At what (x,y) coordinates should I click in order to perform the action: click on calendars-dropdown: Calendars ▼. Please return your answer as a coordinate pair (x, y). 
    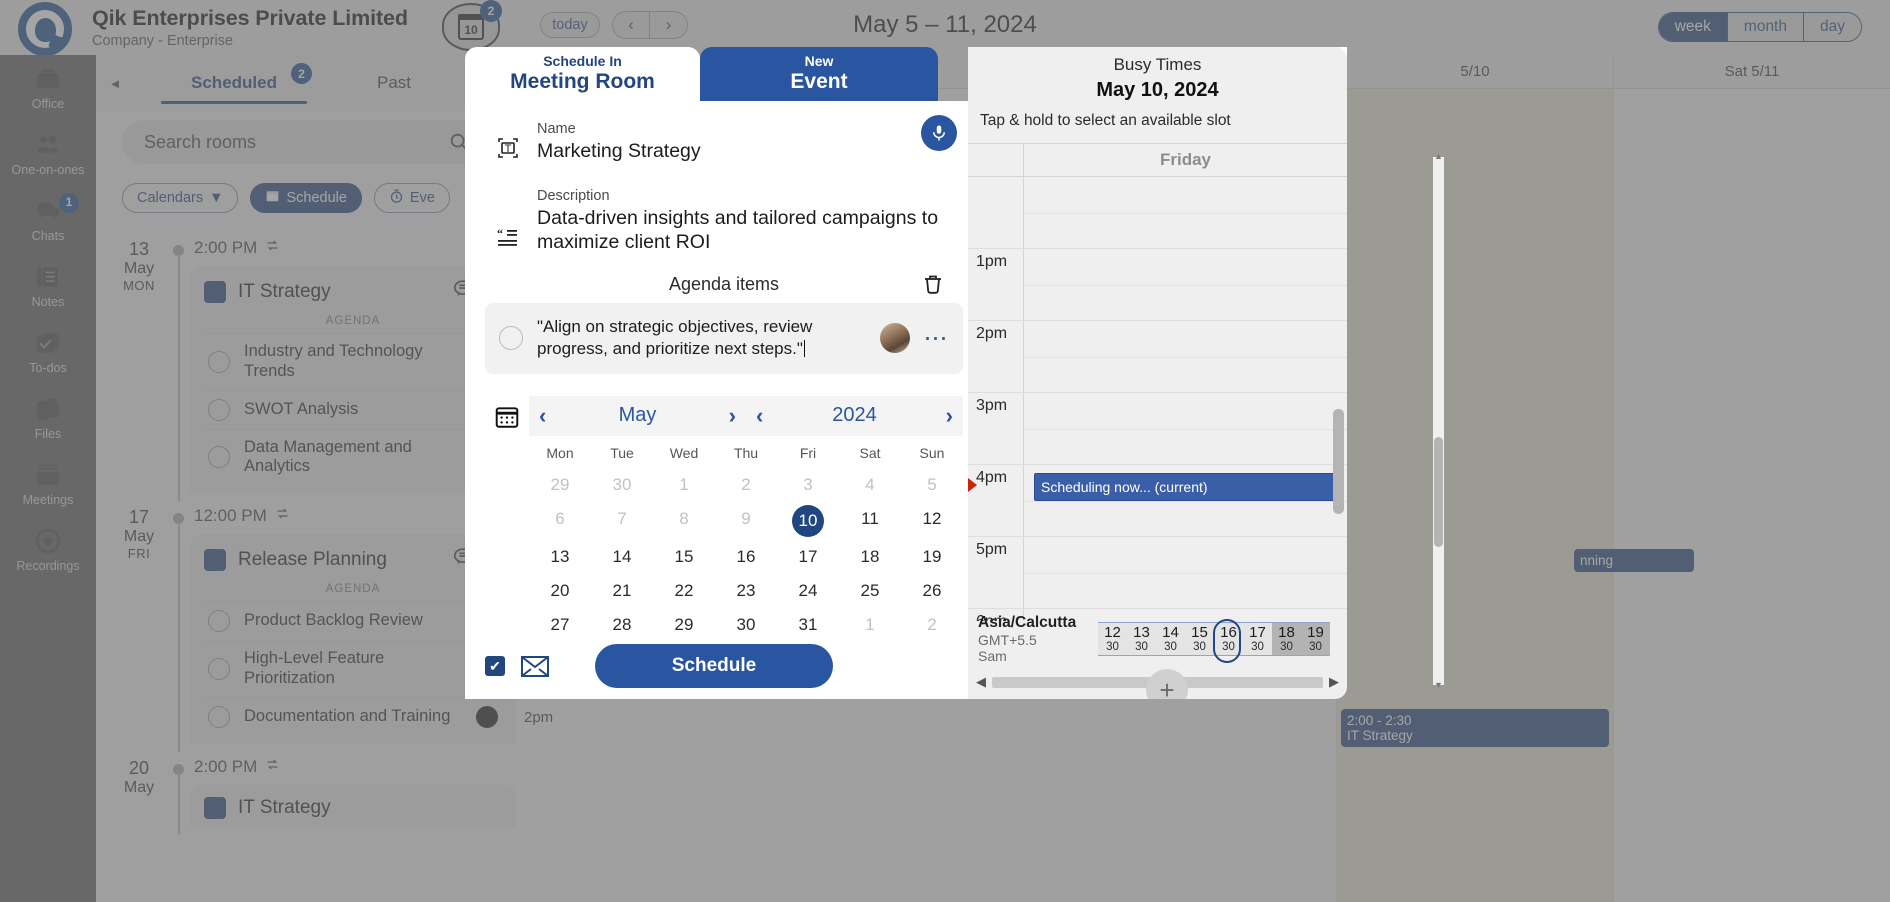
    Looking at the image, I should click on (180, 198).